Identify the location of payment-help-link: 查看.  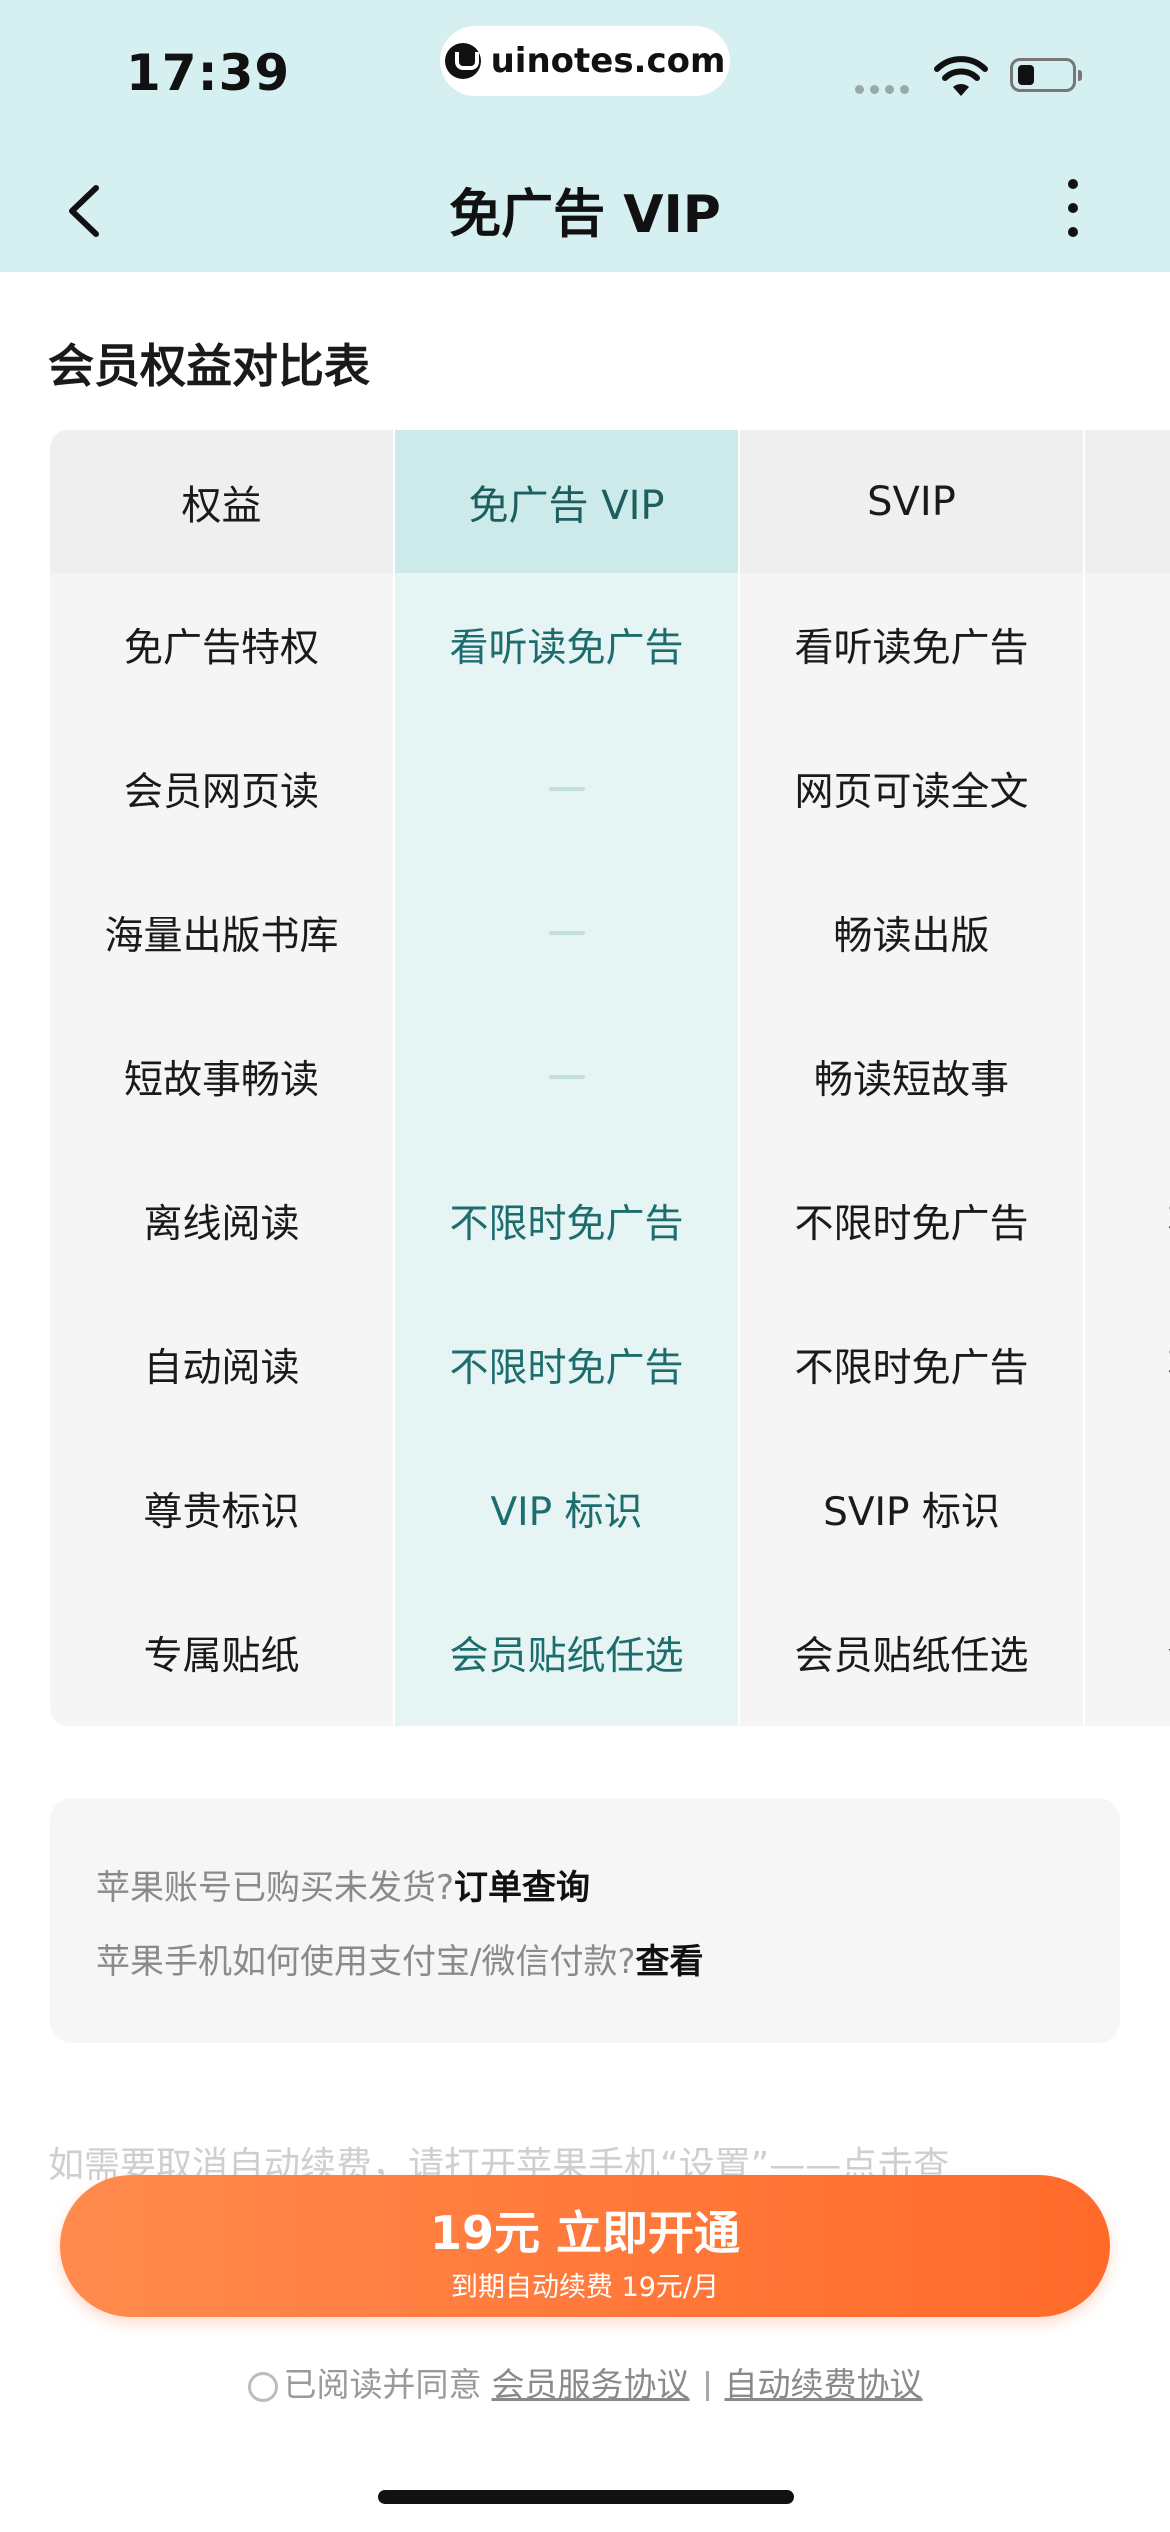
(670, 1962).